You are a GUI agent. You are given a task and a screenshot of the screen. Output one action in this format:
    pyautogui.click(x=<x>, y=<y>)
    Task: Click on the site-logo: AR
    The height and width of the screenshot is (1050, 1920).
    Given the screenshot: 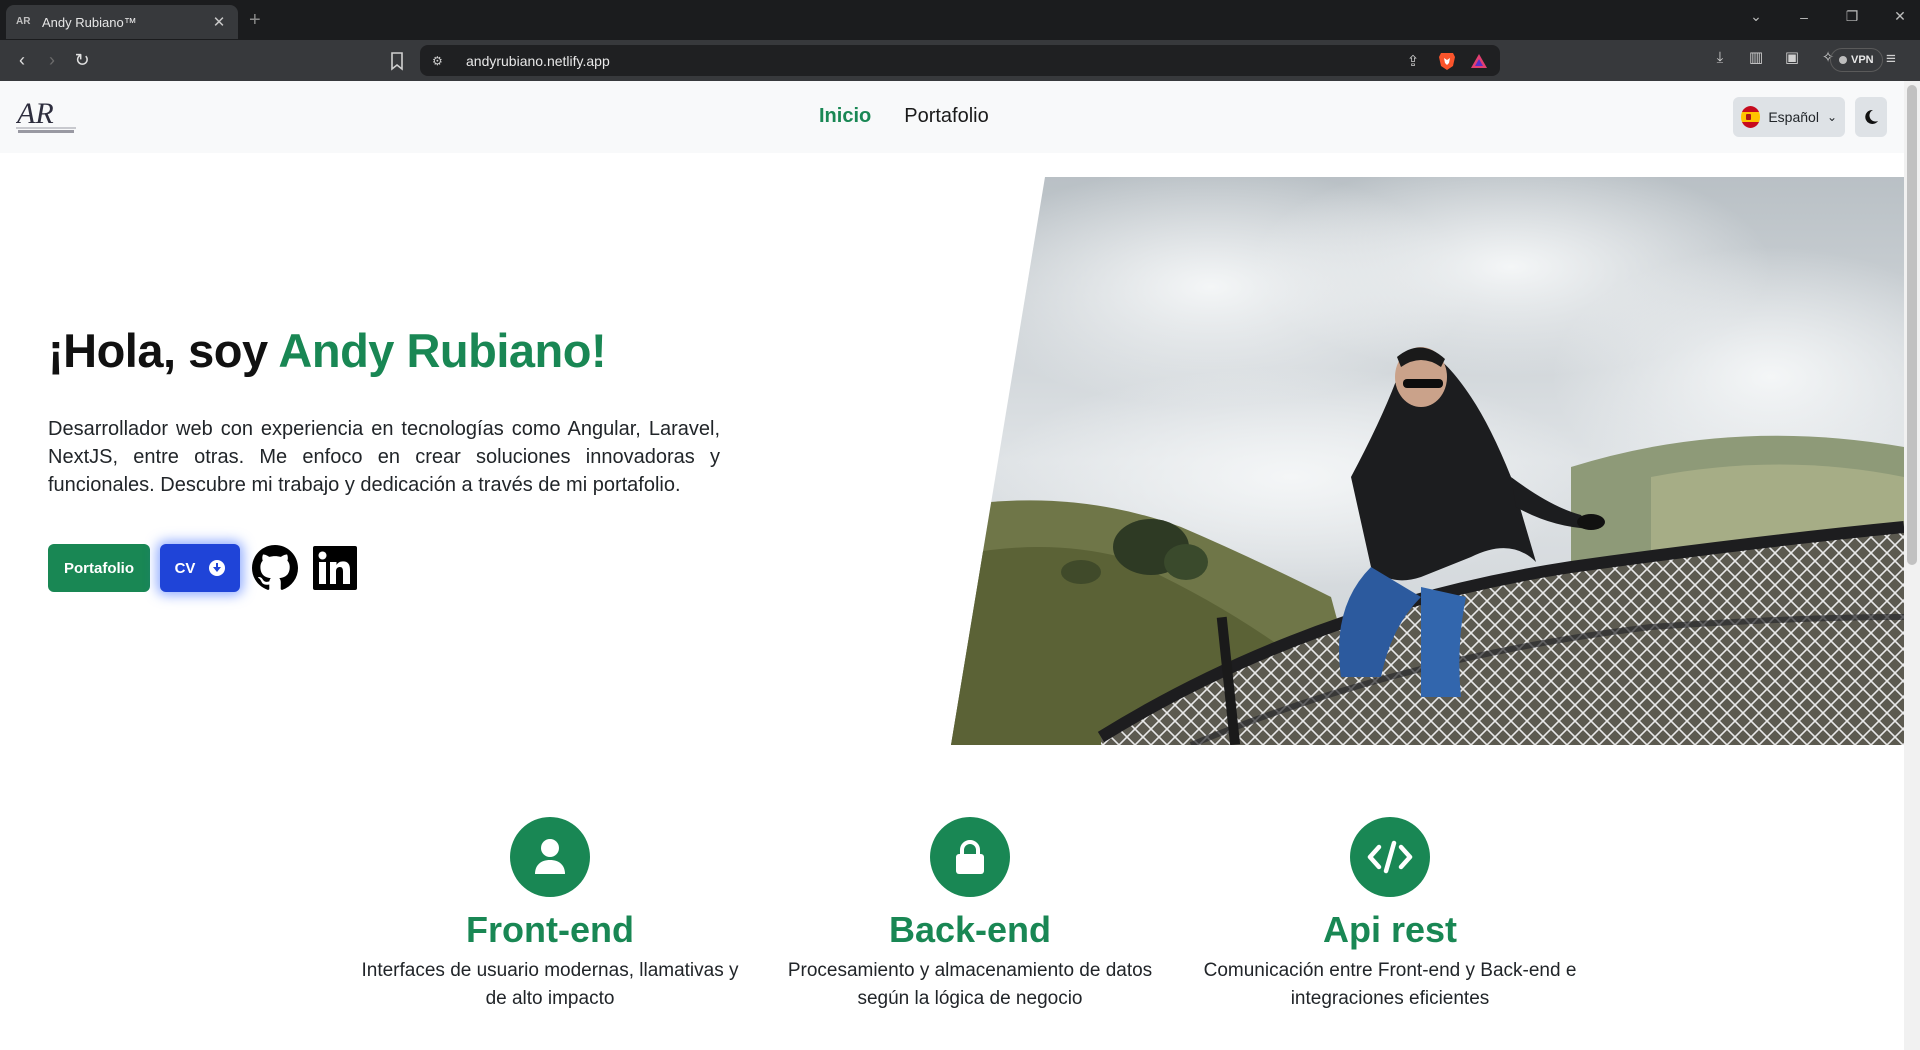 What is the action you would take?
    pyautogui.click(x=46, y=117)
    